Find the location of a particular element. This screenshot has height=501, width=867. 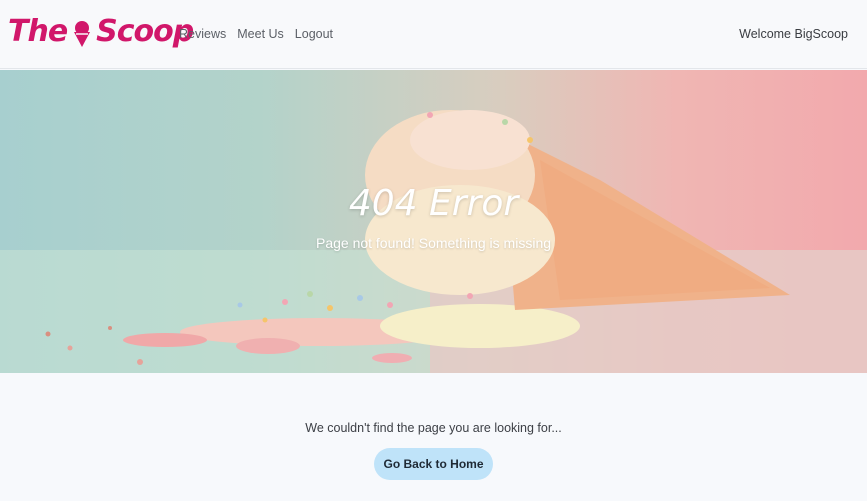

brand-logo: The Scoop is located at coordinates (101, 31).